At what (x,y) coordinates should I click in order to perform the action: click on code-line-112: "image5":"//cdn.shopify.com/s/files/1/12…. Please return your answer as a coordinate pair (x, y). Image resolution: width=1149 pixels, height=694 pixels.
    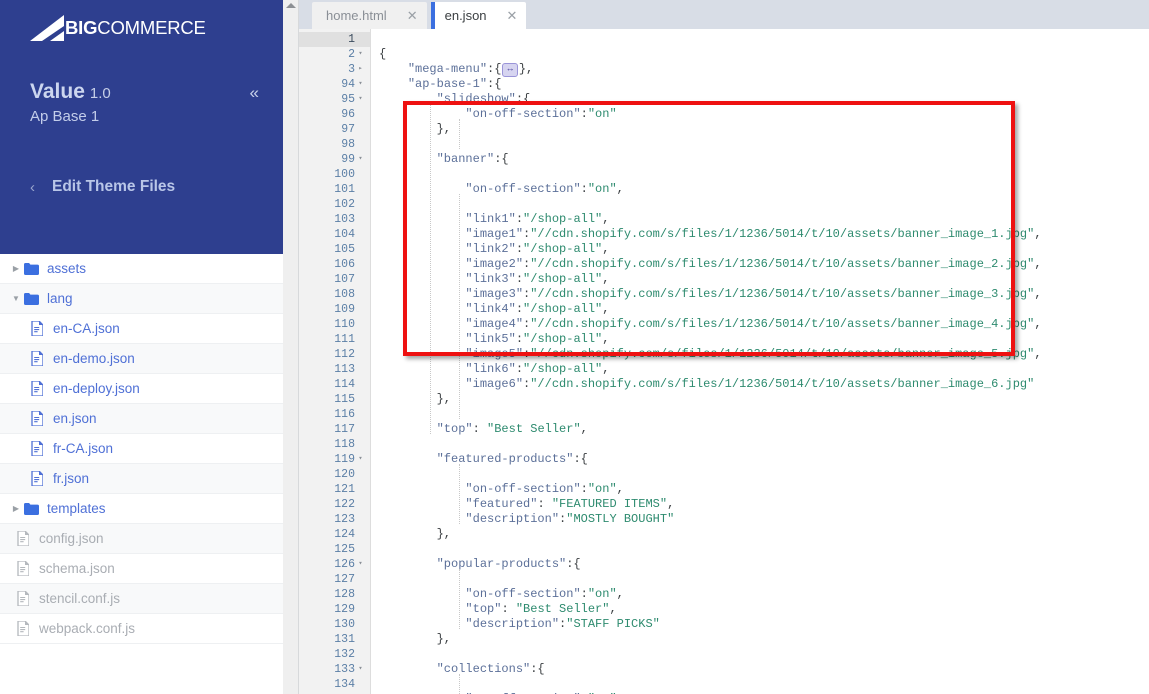
    Looking at the image, I should click on (764, 354).